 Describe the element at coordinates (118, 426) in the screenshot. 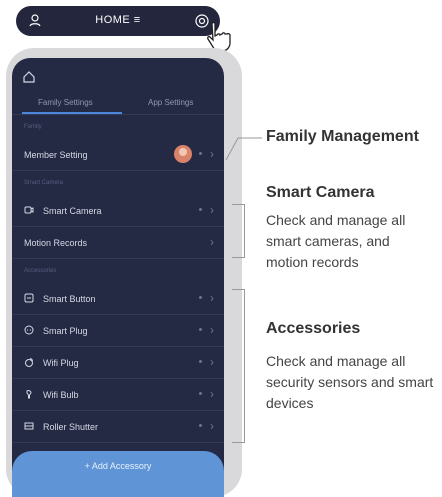

I see `list-item-roller-shutter: Roller Shutter ›` at that location.